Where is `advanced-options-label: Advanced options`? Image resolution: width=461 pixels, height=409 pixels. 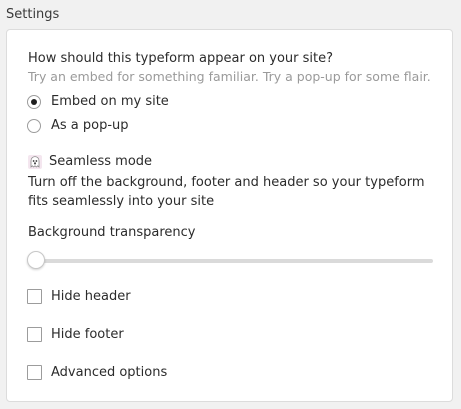 advanced-options-label: Advanced options is located at coordinates (109, 372).